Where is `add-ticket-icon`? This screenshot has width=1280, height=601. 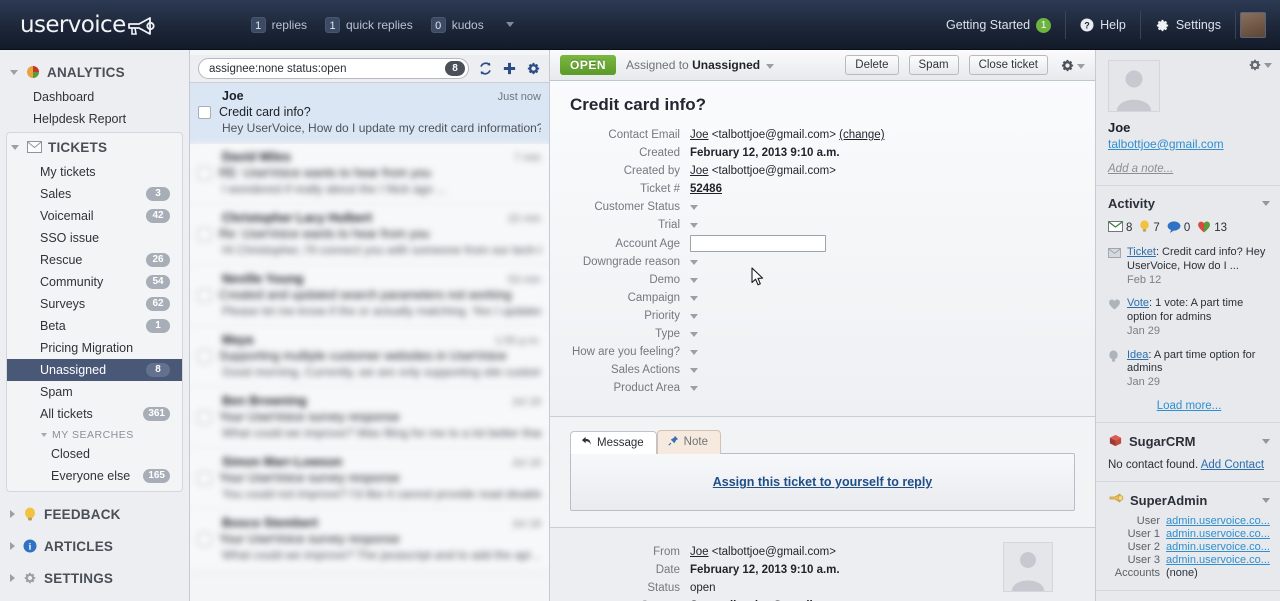
add-ticket-icon is located at coordinates (509, 68).